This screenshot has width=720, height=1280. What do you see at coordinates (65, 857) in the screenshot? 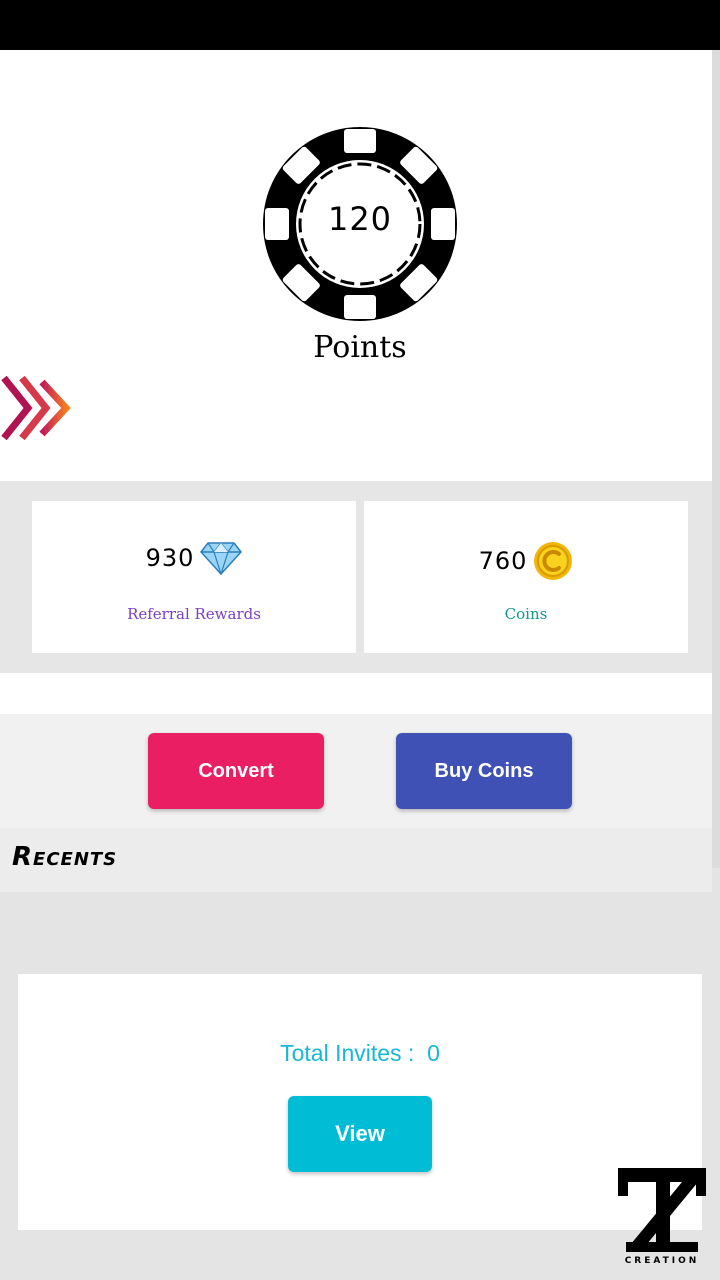
I see `recents-title: Recents` at bounding box center [65, 857].